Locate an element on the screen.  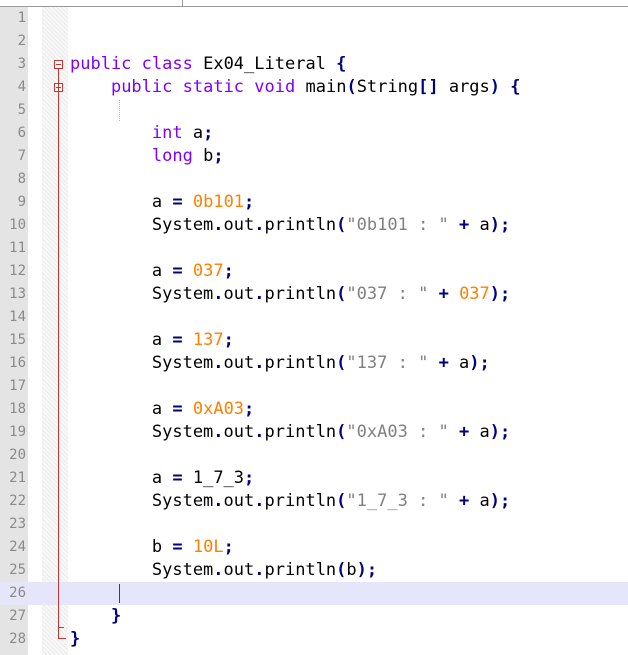
code-text: a = 1_7_3; is located at coordinates (162, 478).